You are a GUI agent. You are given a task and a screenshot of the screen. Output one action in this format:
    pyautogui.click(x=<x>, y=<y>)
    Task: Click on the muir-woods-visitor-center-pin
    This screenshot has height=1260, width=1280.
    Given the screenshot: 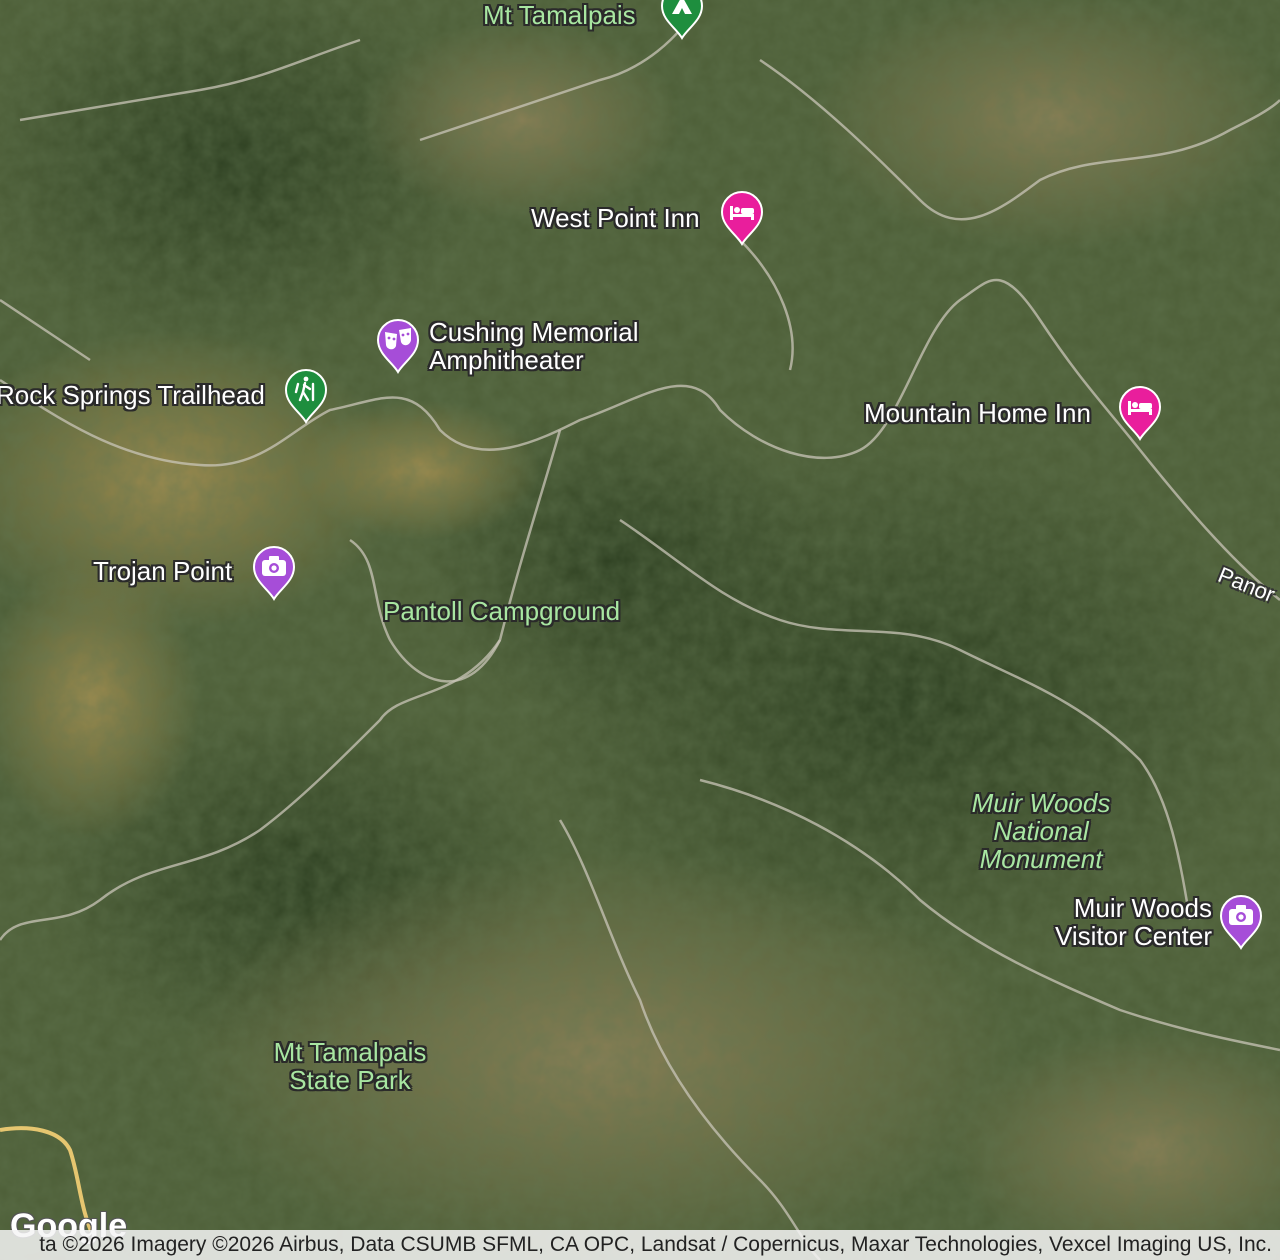 What is the action you would take?
    pyautogui.click(x=1241, y=921)
    